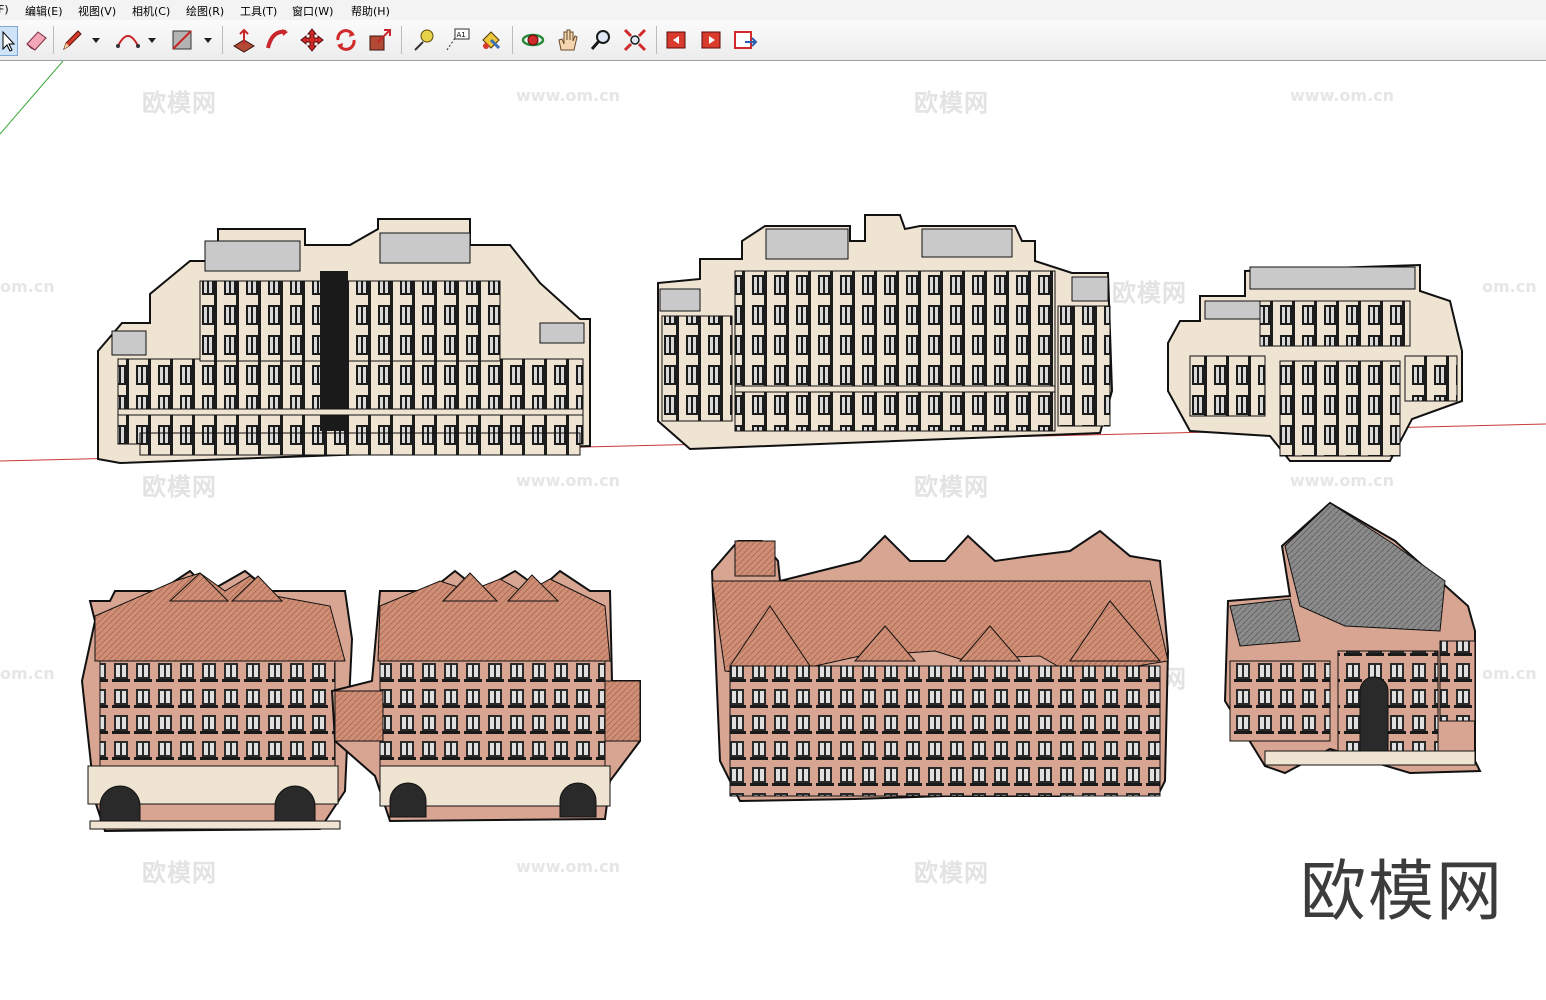 Image resolution: width=1546 pixels, height=1000 pixels. I want to click on eraser-tool-button, so click(36, 40).